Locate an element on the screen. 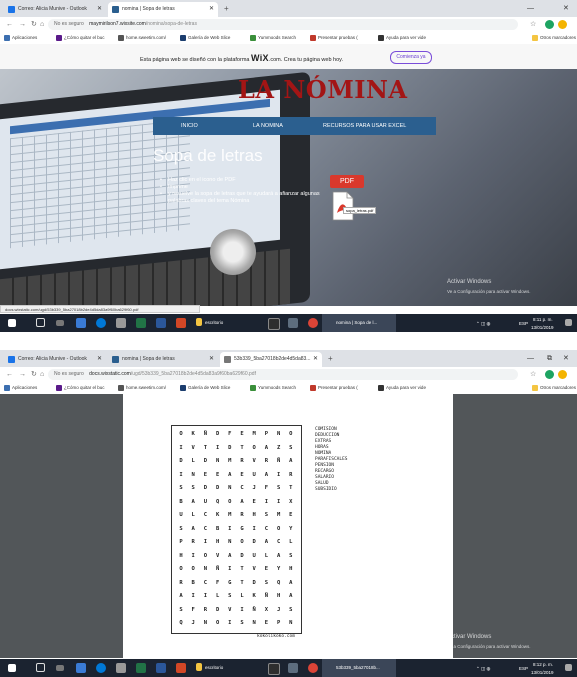  restore-button: ⧉ is located at coordinates (549, 358).